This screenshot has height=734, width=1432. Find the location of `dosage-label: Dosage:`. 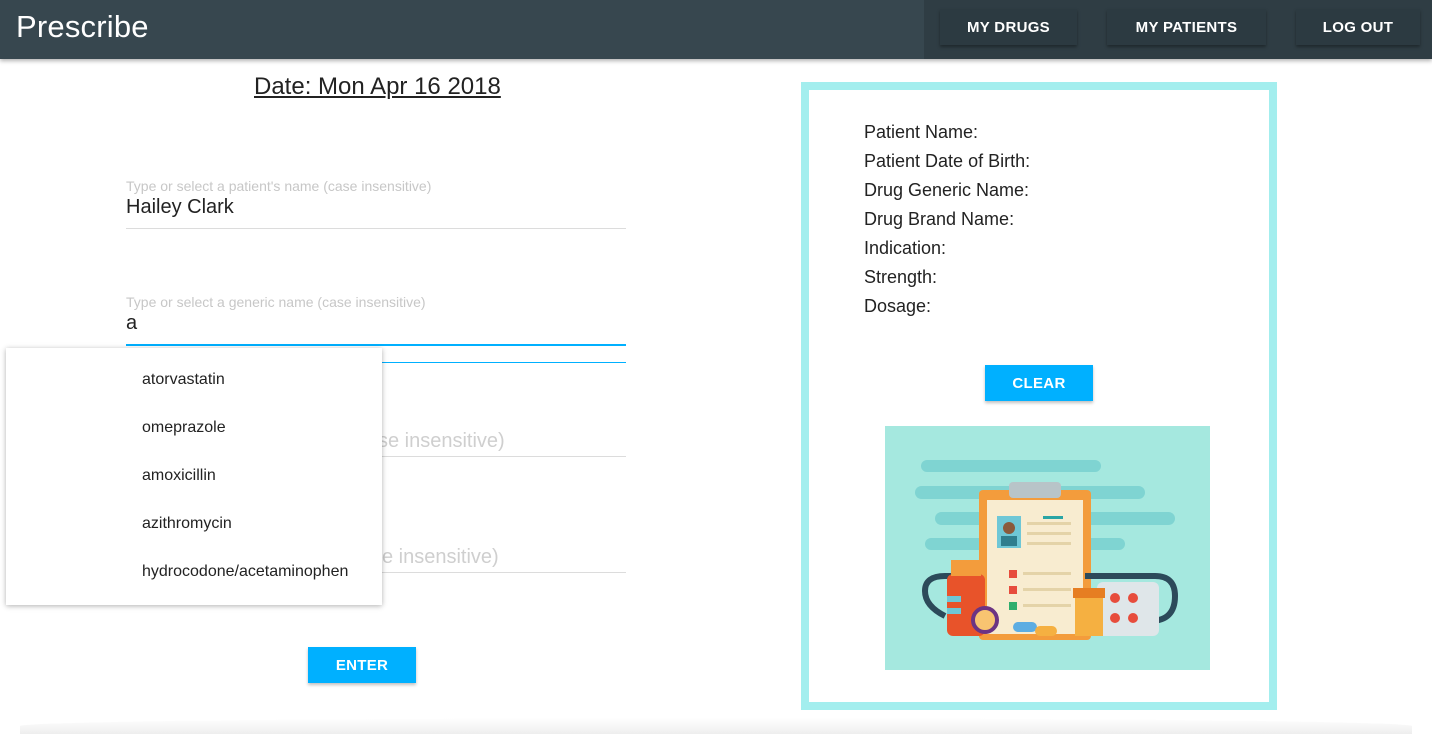

dosage-label: Dosage: is located at coordinates (898, 306).